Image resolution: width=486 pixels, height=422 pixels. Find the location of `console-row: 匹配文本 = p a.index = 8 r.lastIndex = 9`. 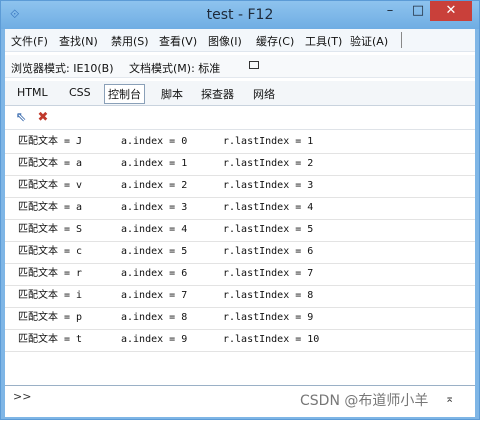

console-row: 匹配文本 = p a.index = 8 r.lastIndex = 9 is located at coordinates (240, 318).